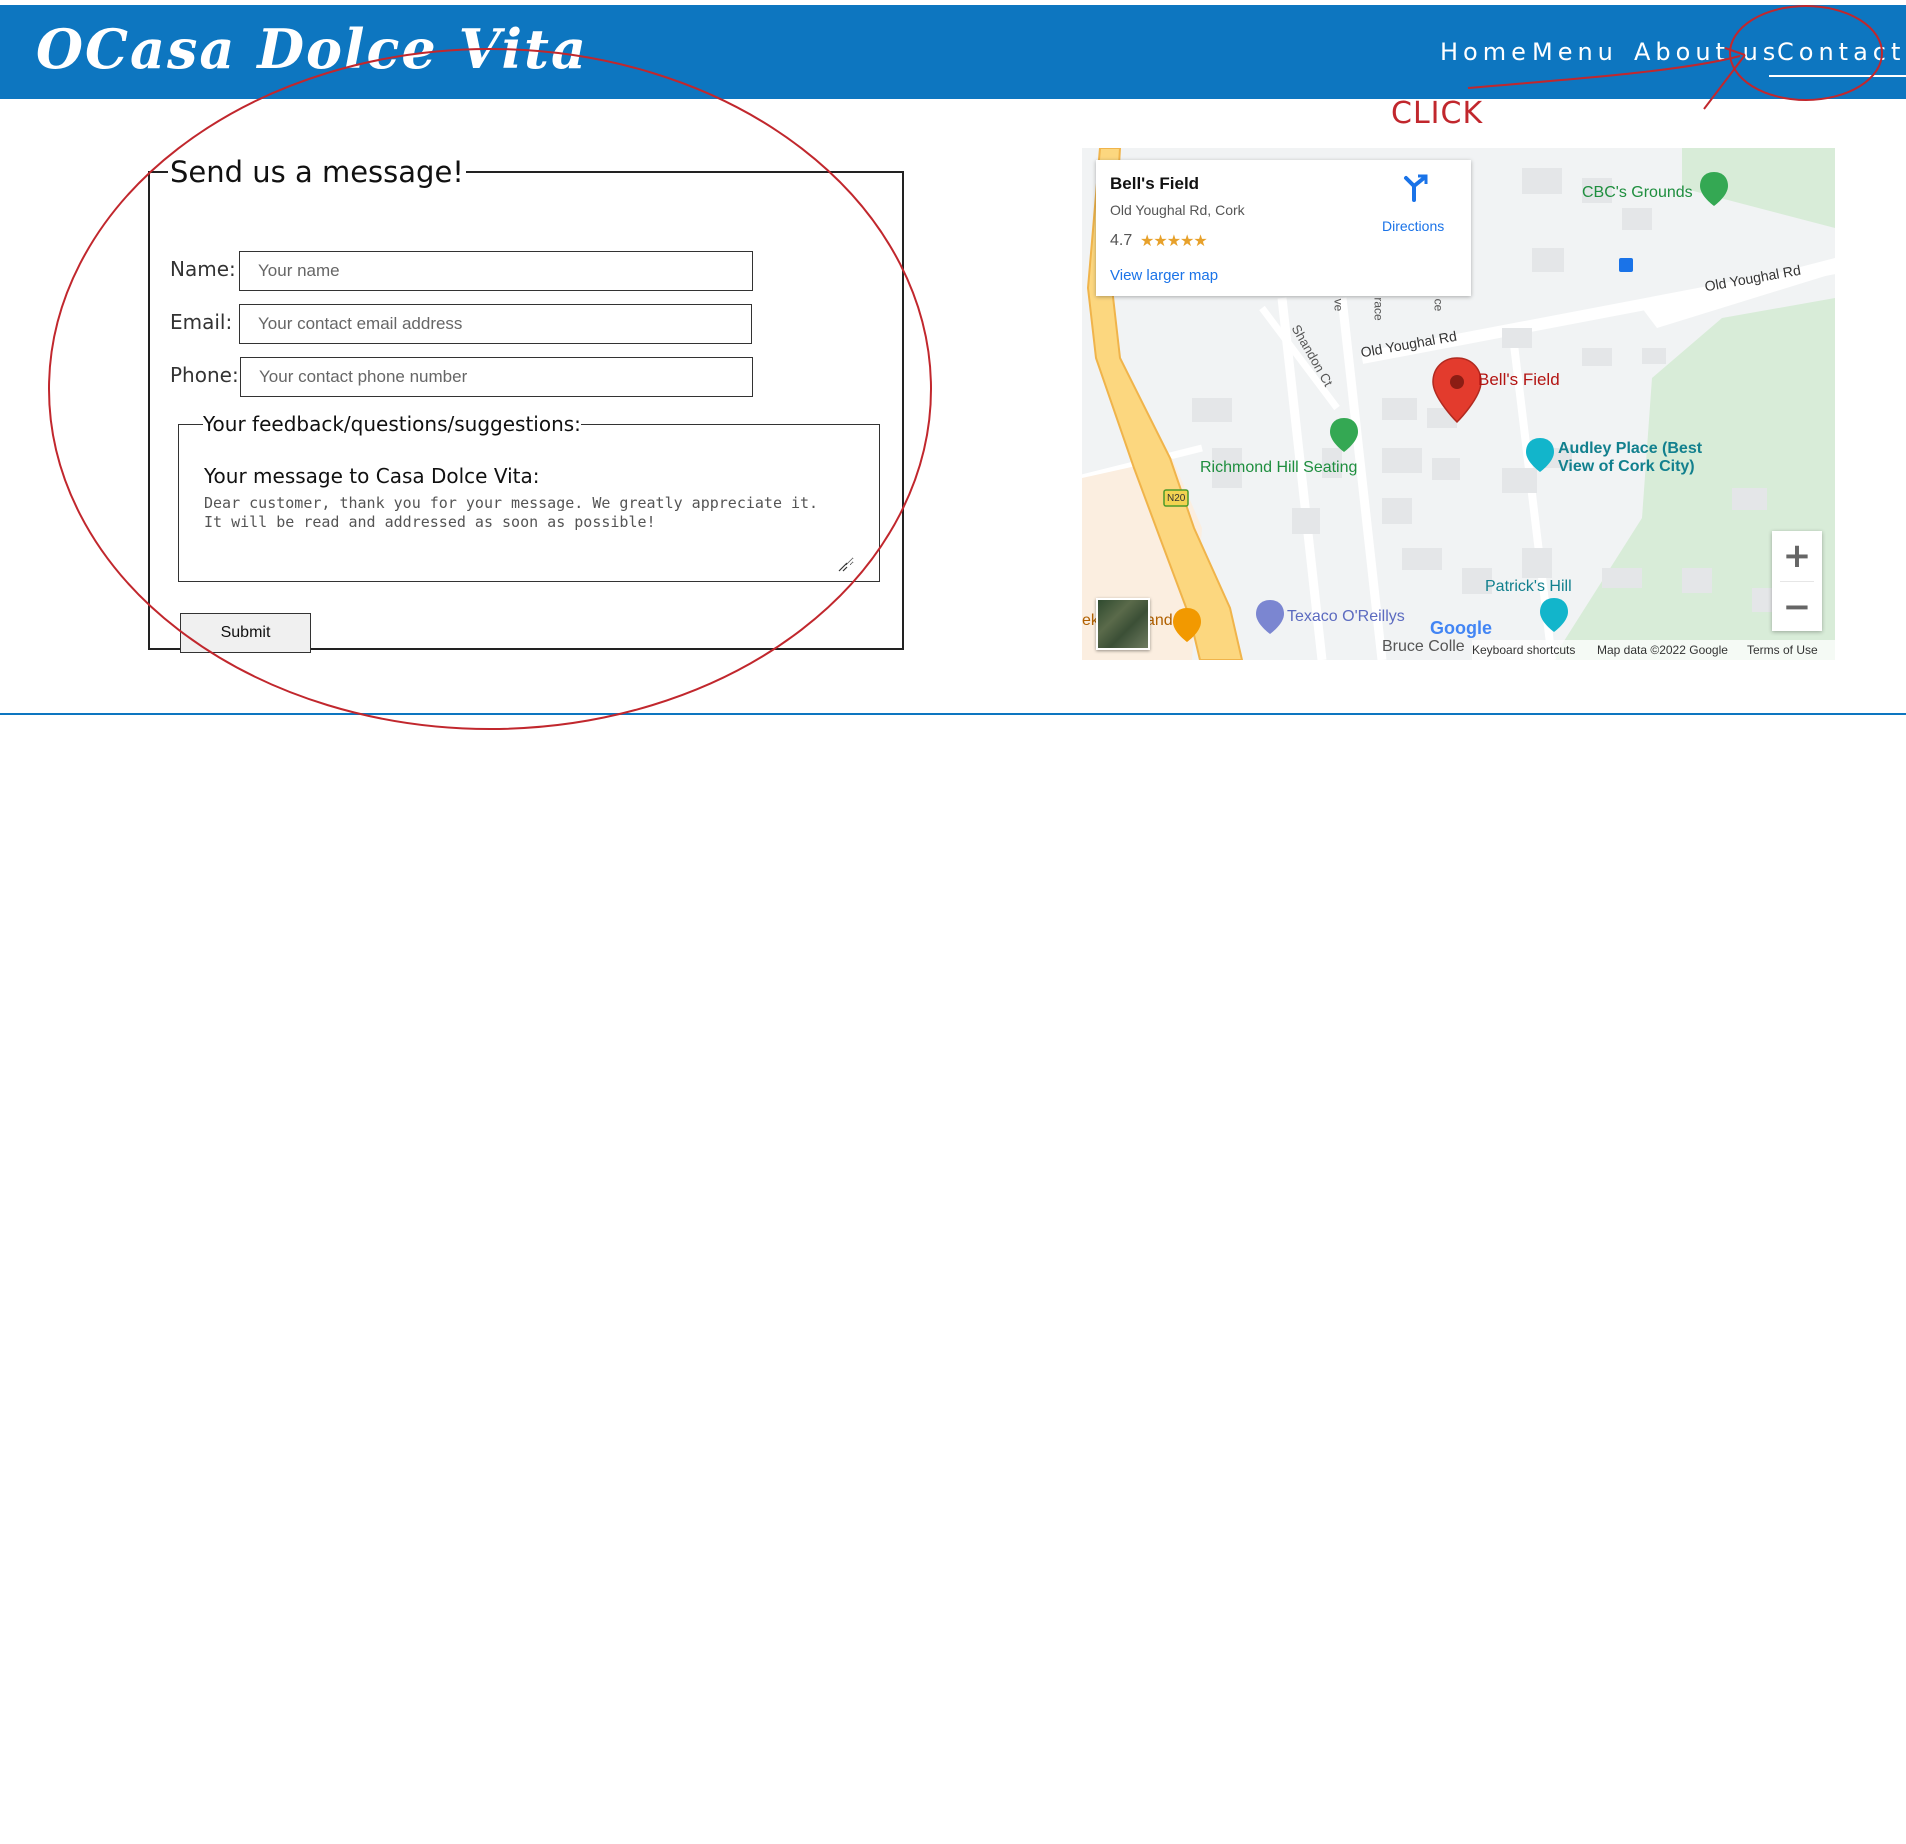  I want to click on star-rating-icon: ★★★★★, so click(1174, 241).